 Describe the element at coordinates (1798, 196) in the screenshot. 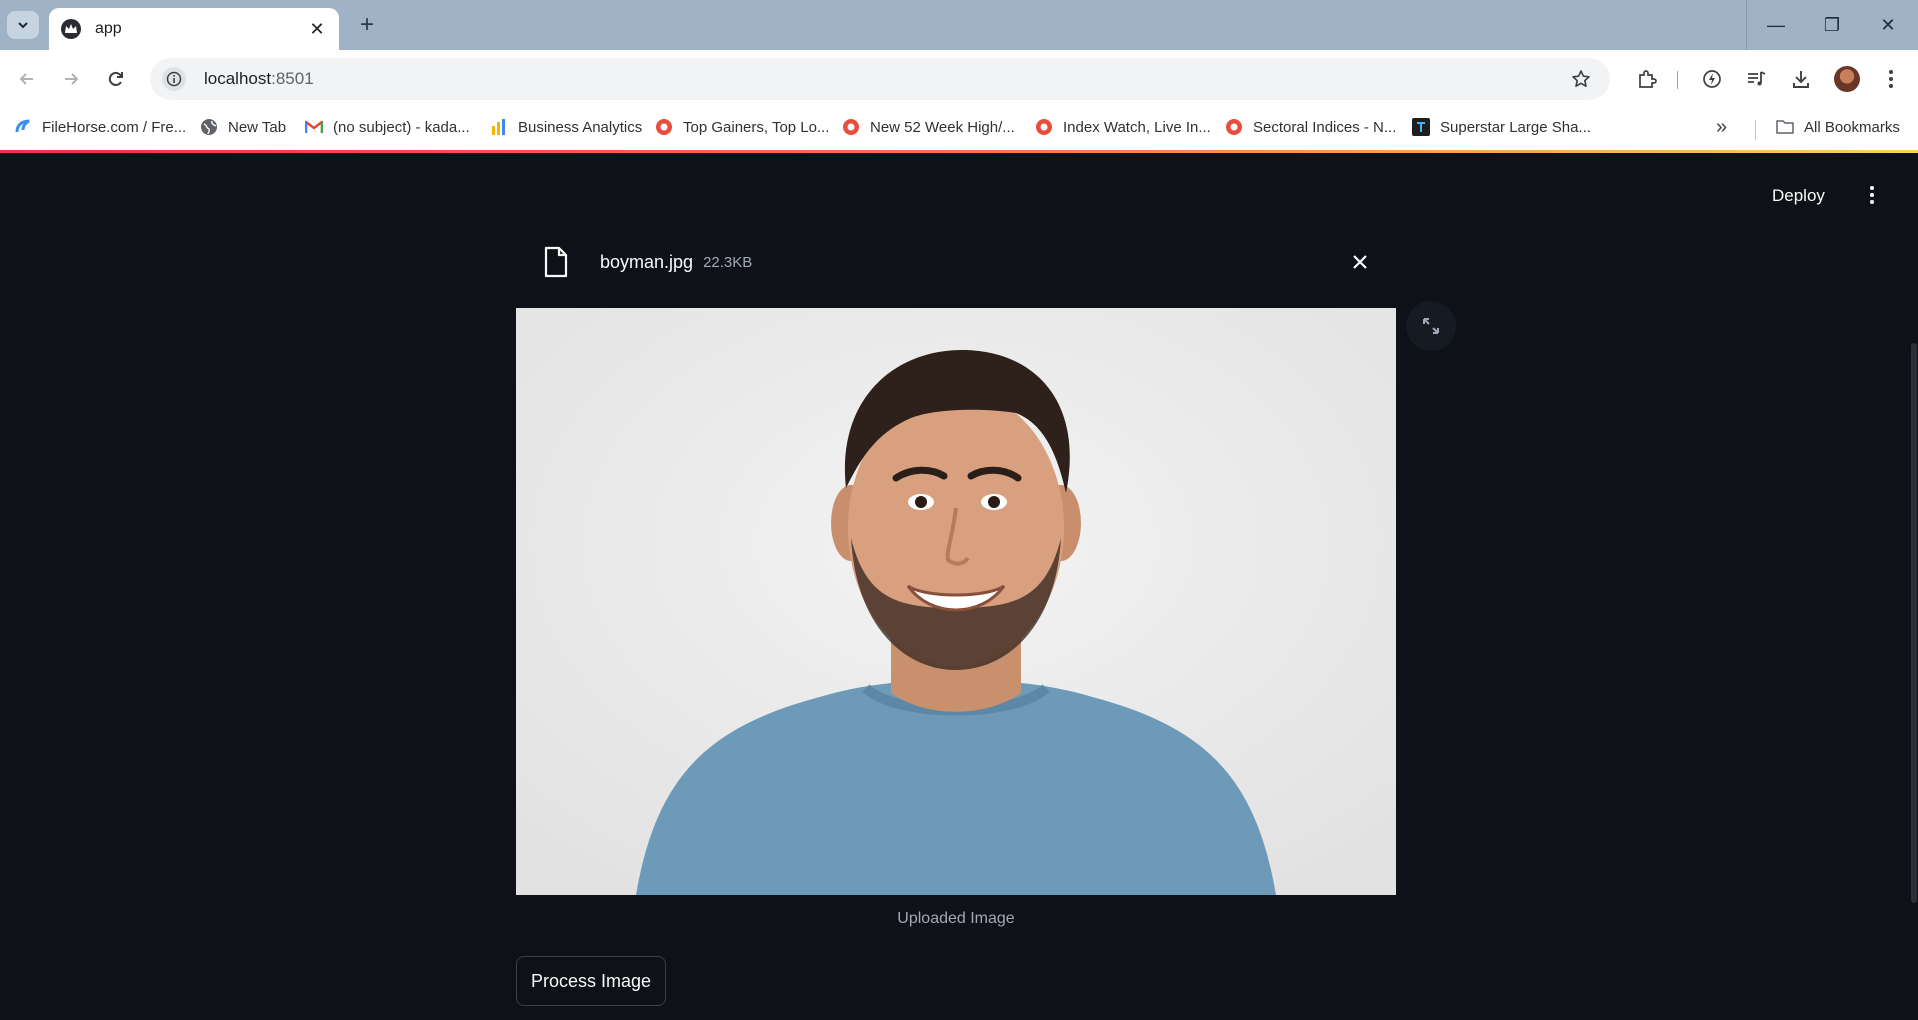

I see `deploy-button: Deploy` at that location.